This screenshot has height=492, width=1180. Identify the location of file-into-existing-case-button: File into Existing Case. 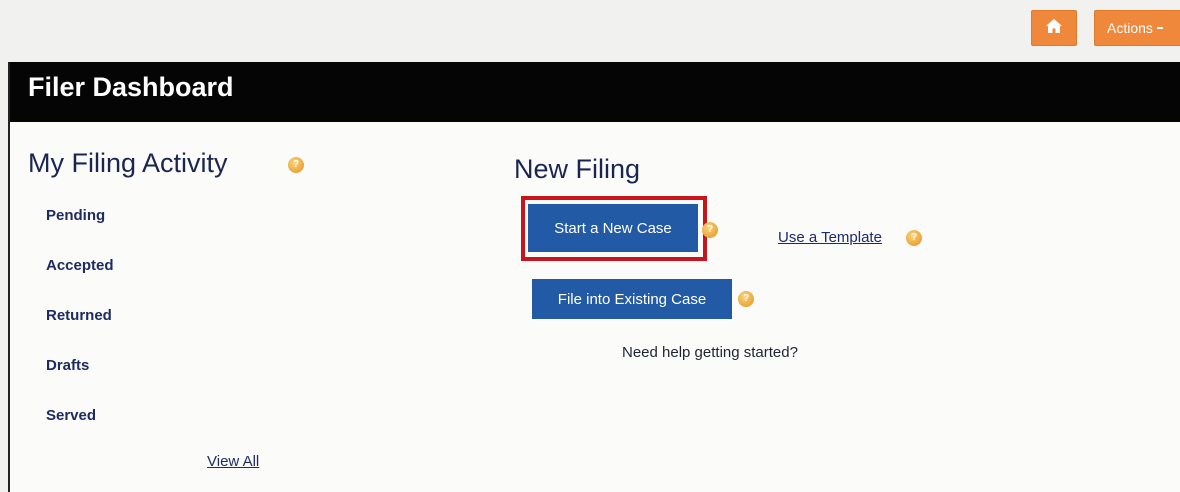
(632, 299).